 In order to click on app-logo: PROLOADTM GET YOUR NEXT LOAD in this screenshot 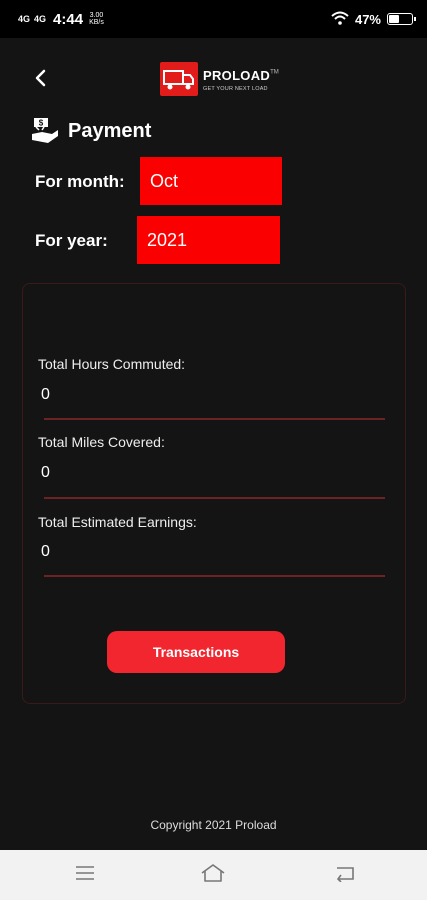, I will do `click(219, 79)`.